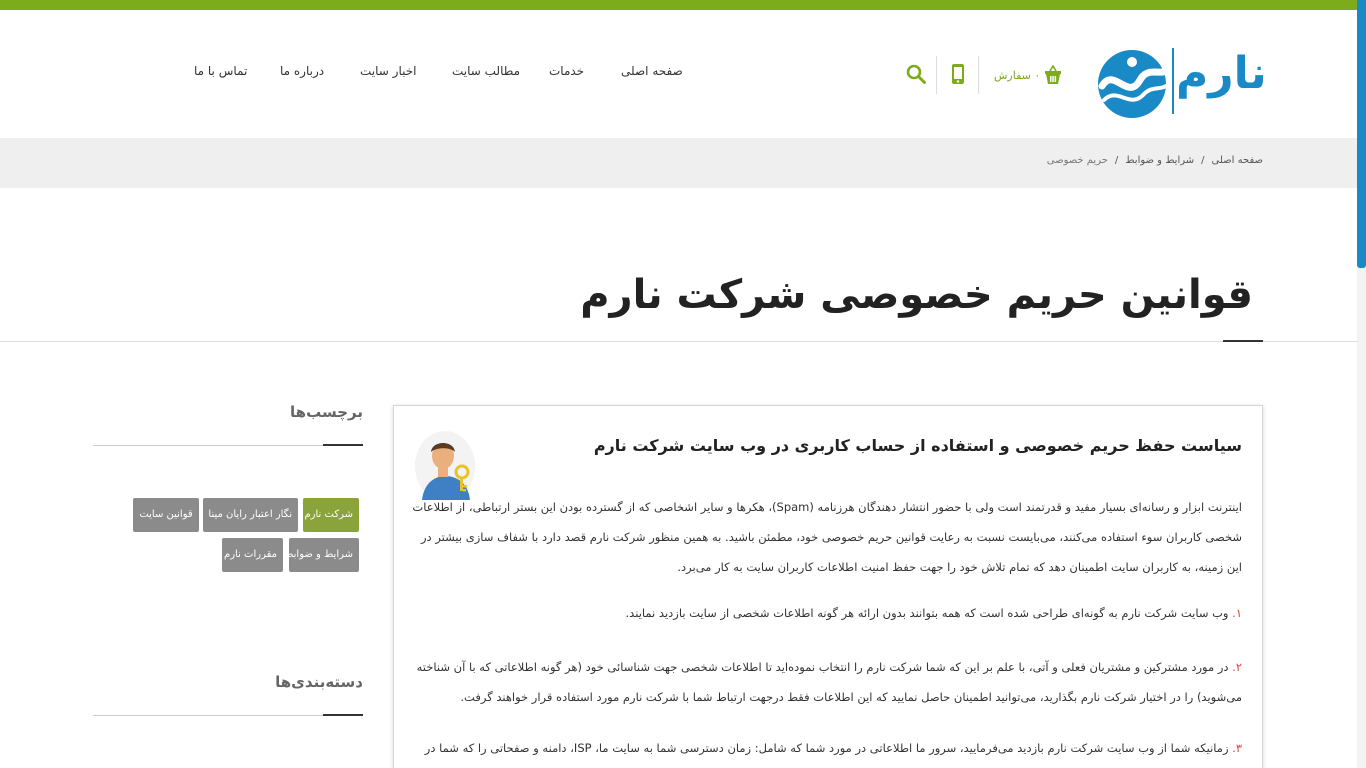  What do you see at coordinates (220, 71) in the screenshot?
I see `nav-item-contact: تماس با ما` at bounding box center [220, 71].